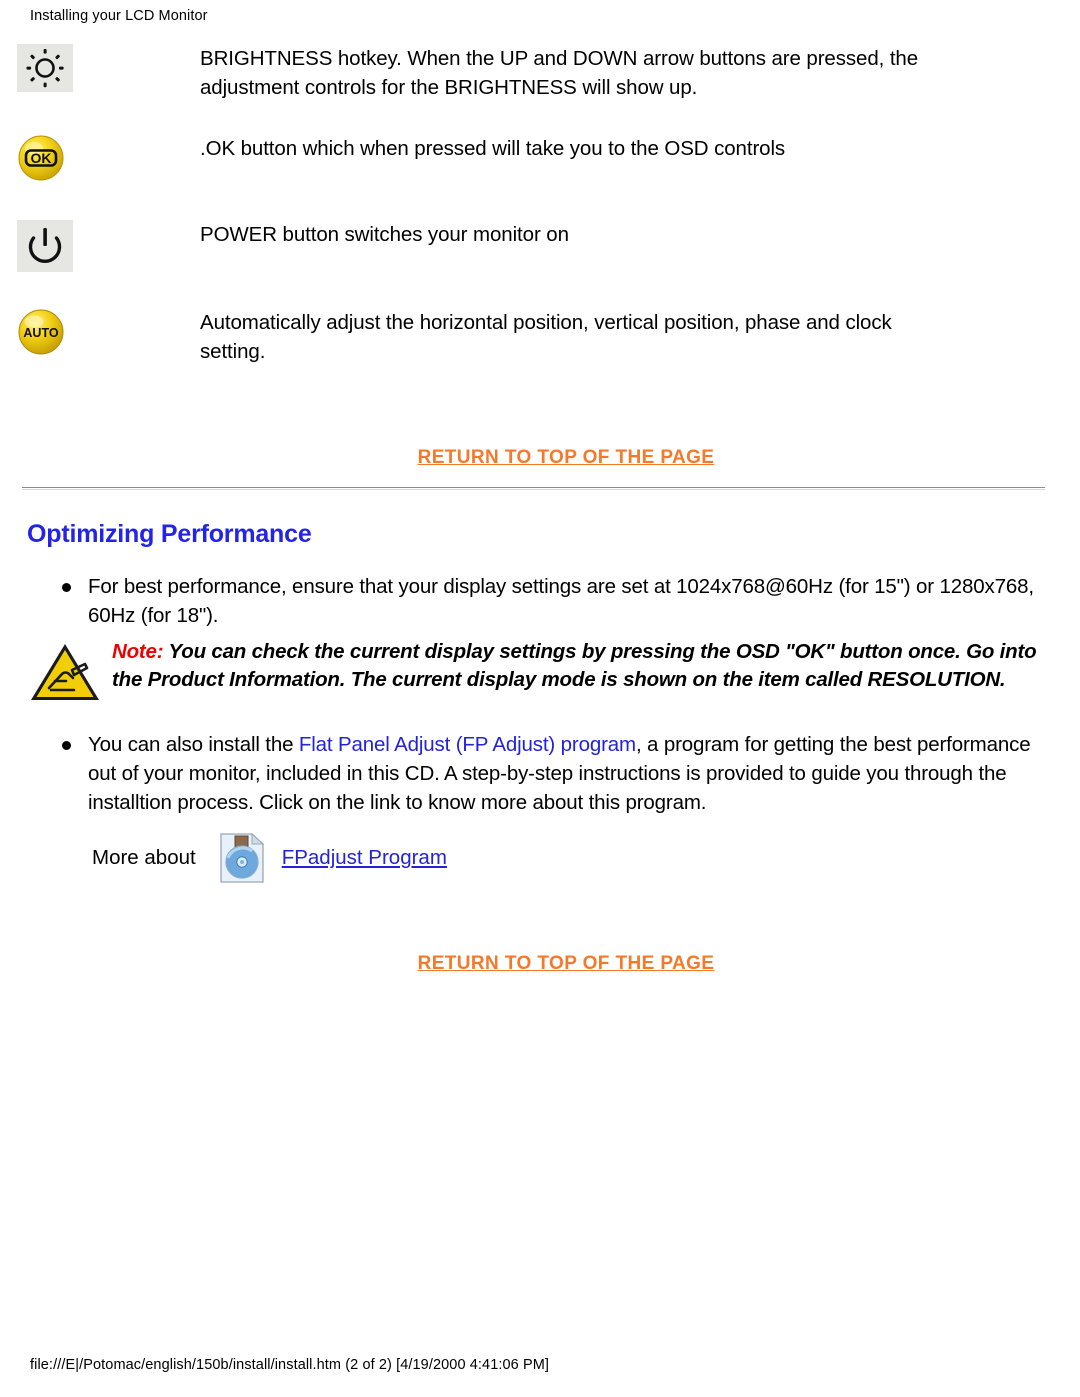  What do you see at coordinates (144, 857) in the screenshot?
I see `more-about-label: More about` at bounding box center [144, 857].